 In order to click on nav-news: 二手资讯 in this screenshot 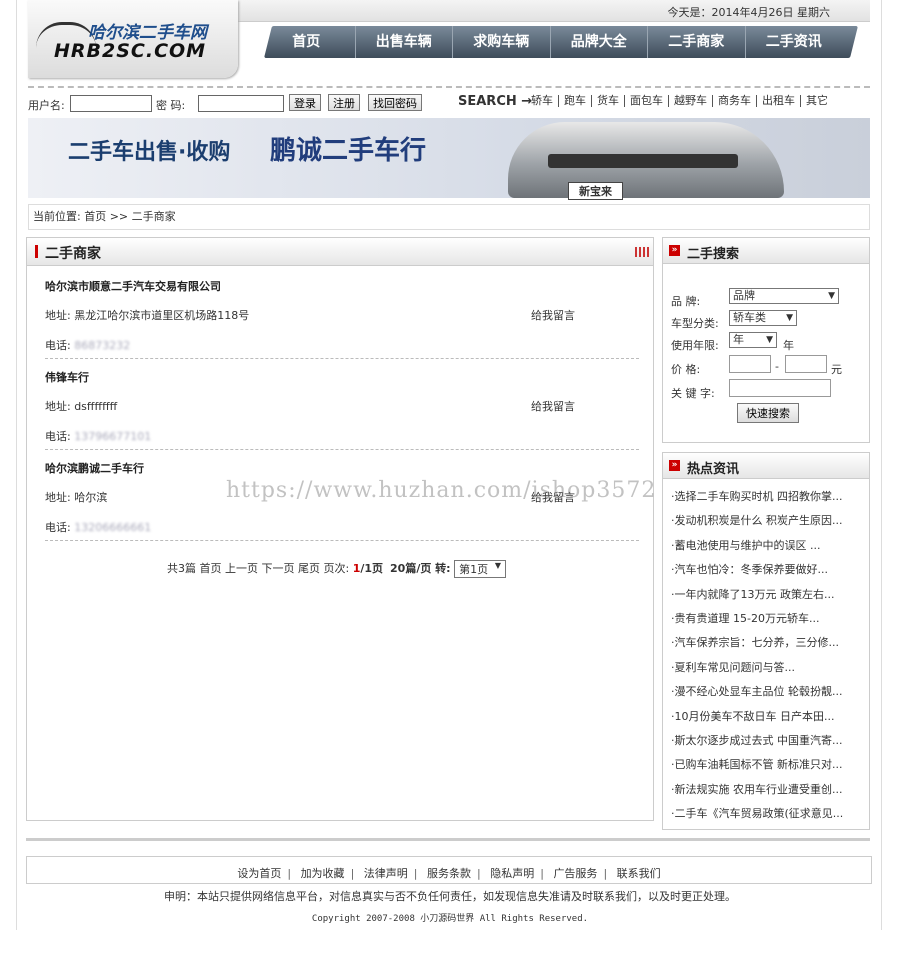, I will do `click(794, 42)`.